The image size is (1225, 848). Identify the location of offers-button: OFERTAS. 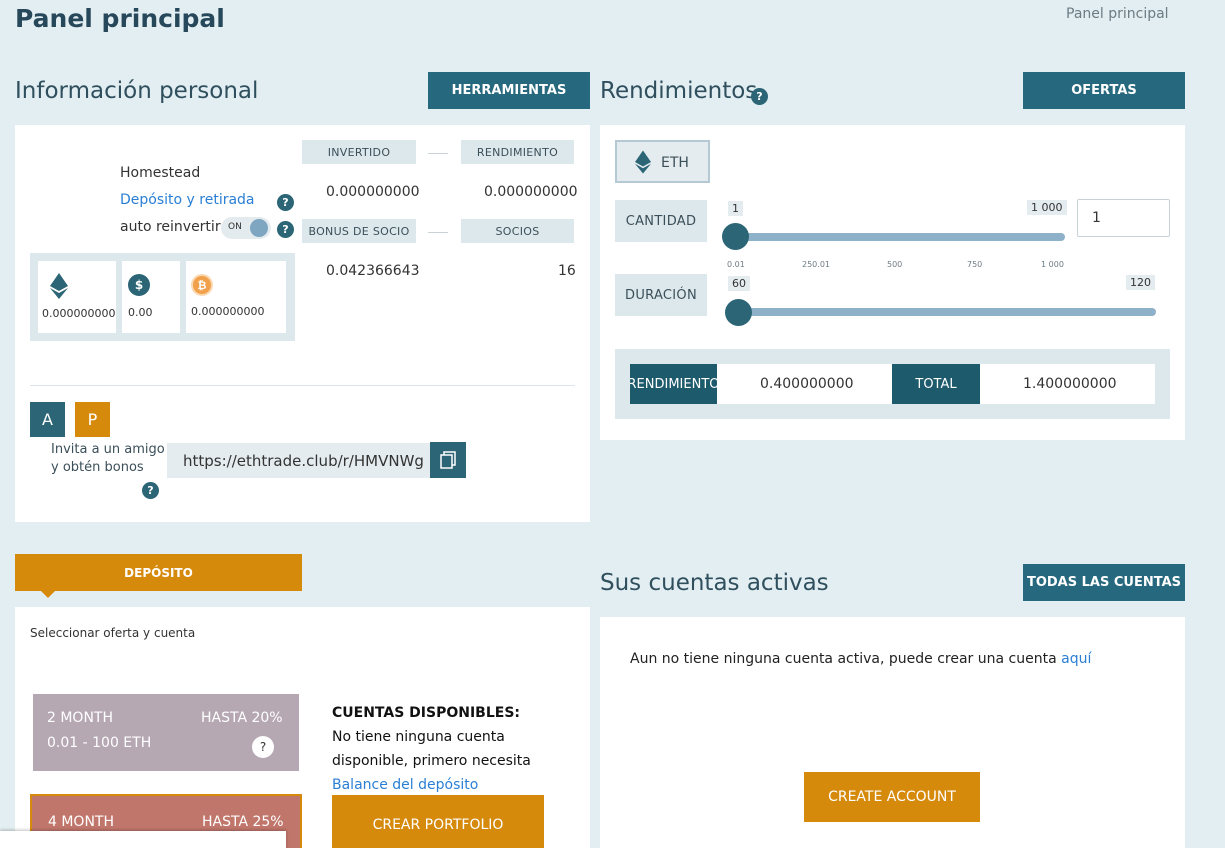
(1104, 90).